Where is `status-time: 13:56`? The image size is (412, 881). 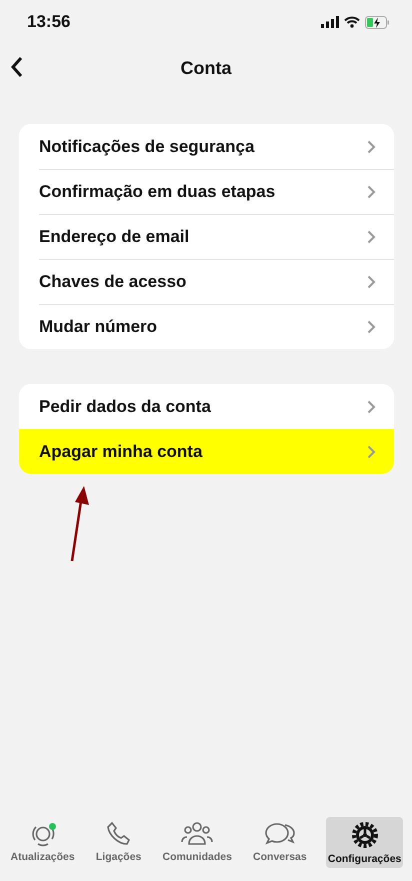 status-time: 13:56 is located at coordinates (48, 22).